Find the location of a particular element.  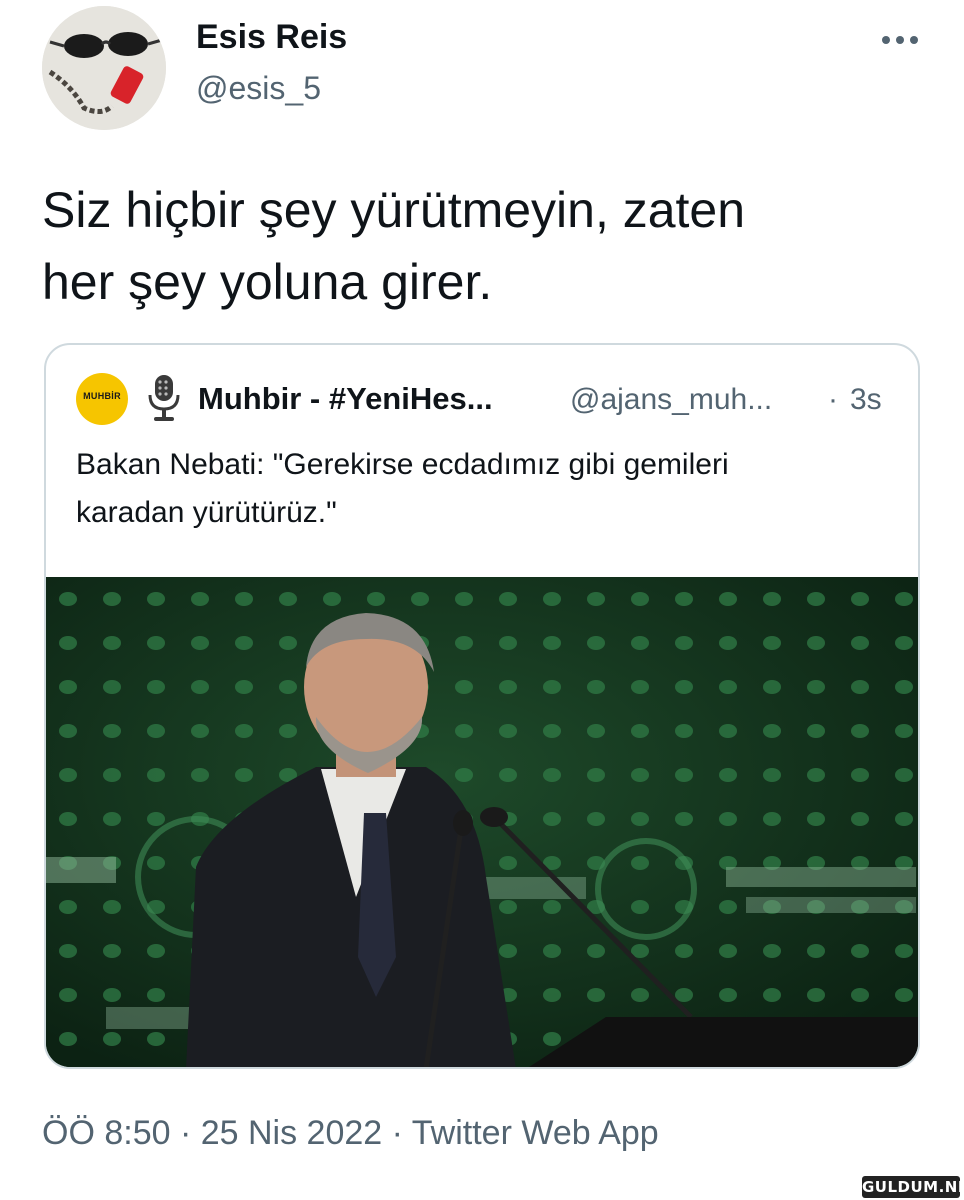

quoted-timestamp: 3s is located at coordinates (866, 400).